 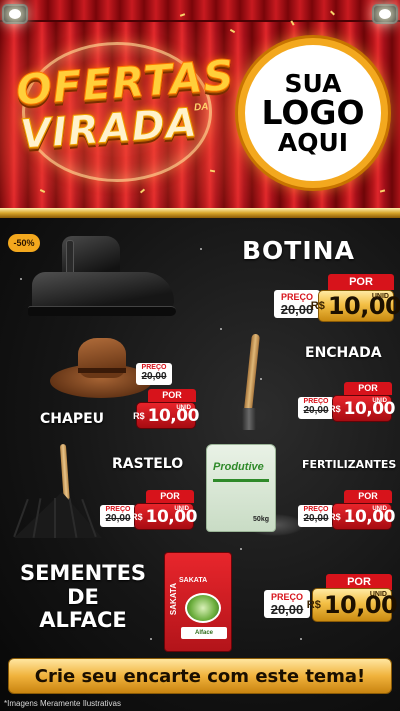 I want to click on product-name-fertilizantes: FERTILIZANTES, so click(x=349, y=464).